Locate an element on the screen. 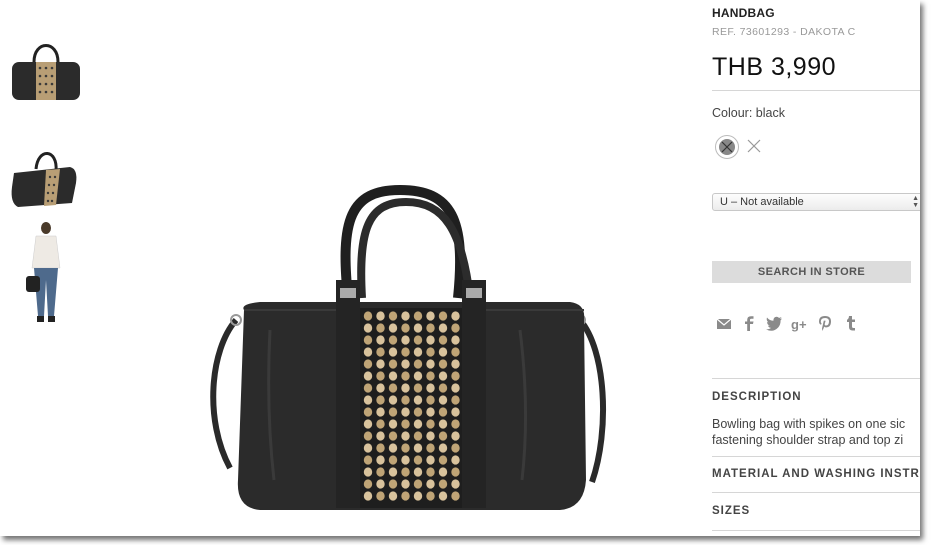 This screenshot has width=931, height=545. size-select-value: U – Not available is located at coordinates (762, 202).